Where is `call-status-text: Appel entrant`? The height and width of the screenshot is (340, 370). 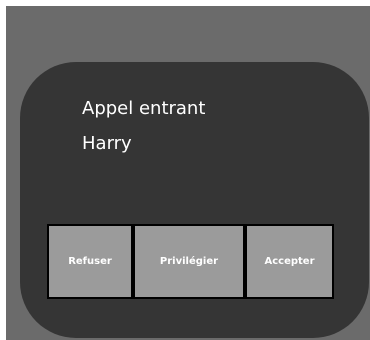 call-status-text: Appel entrant is located at coordinates (144, 108).